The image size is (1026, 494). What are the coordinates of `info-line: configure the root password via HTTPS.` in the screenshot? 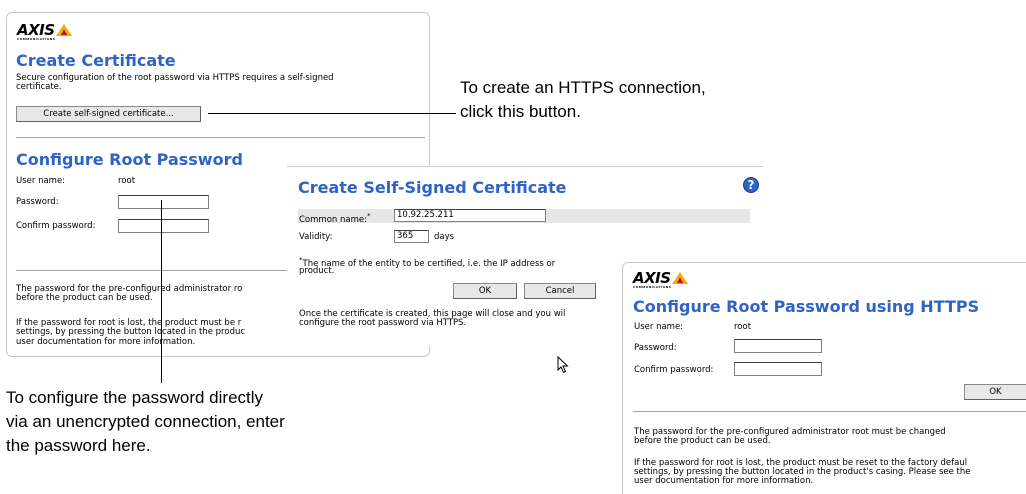 It's located at (383, 323).